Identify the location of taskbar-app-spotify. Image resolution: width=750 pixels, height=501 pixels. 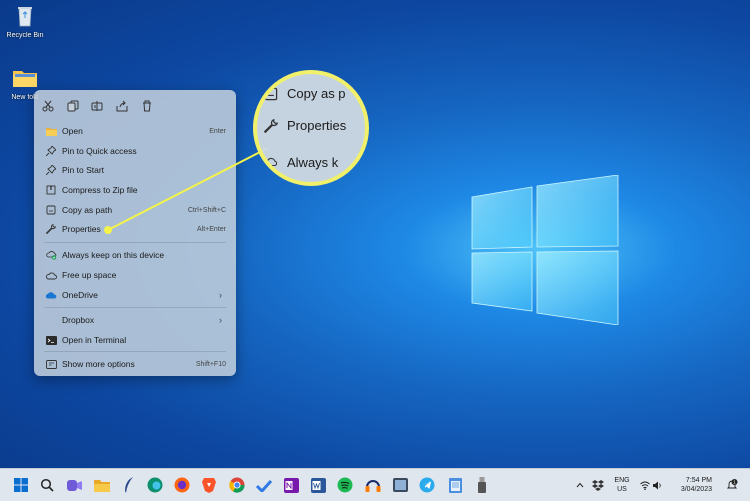
(345, 485).